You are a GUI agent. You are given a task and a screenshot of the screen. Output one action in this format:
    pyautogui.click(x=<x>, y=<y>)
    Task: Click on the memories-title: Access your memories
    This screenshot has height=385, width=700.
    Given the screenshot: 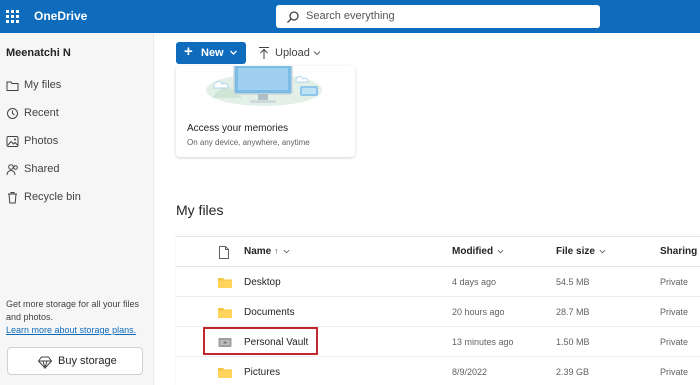 What is the action you would take?
    pyautogui.click(x=238, y=128)
    